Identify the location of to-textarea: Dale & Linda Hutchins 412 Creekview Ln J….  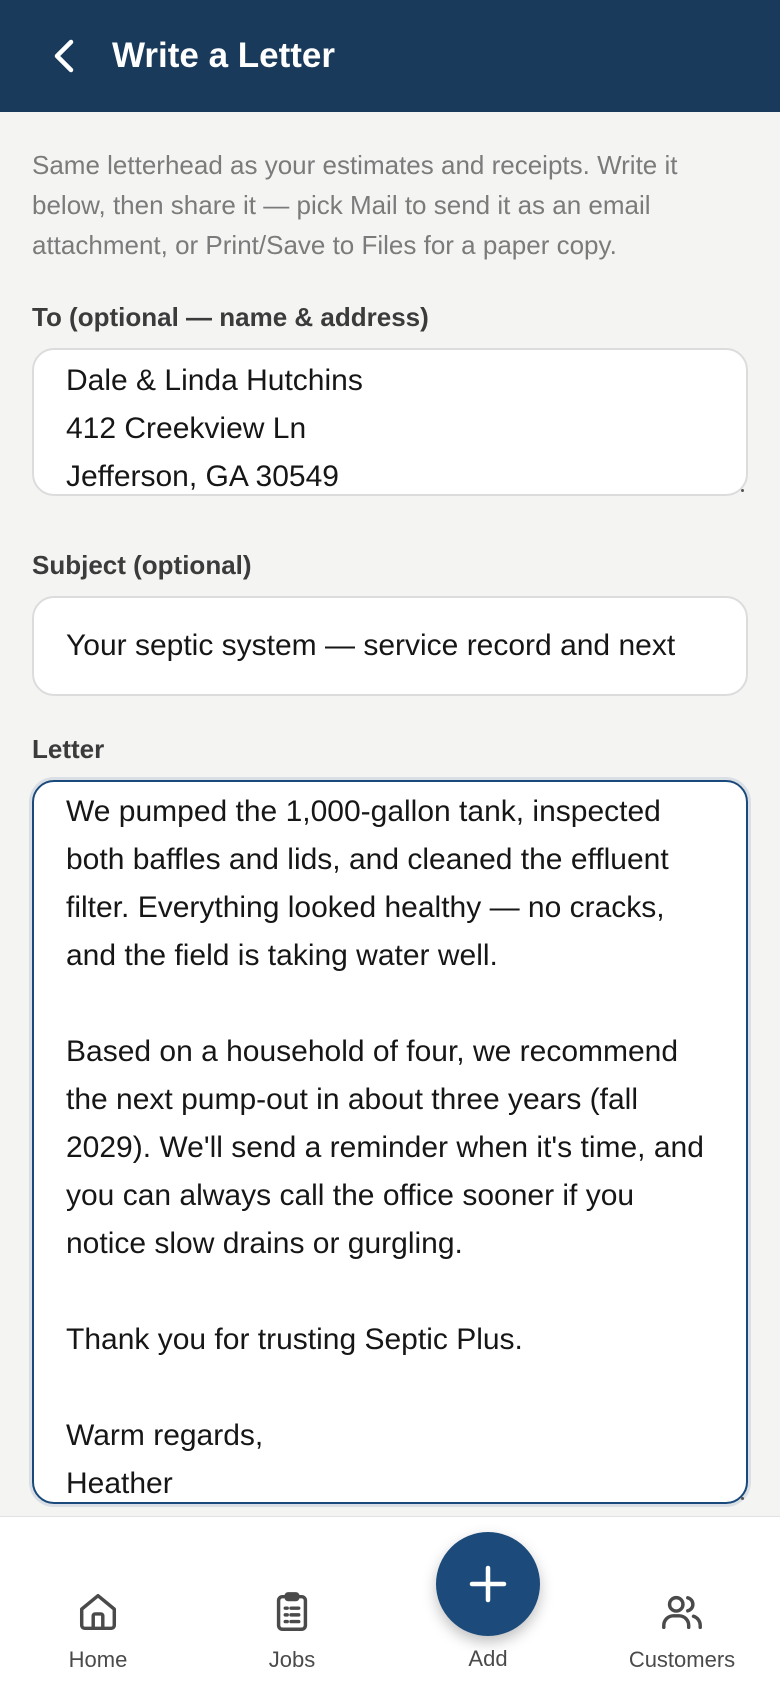
(390, 422).